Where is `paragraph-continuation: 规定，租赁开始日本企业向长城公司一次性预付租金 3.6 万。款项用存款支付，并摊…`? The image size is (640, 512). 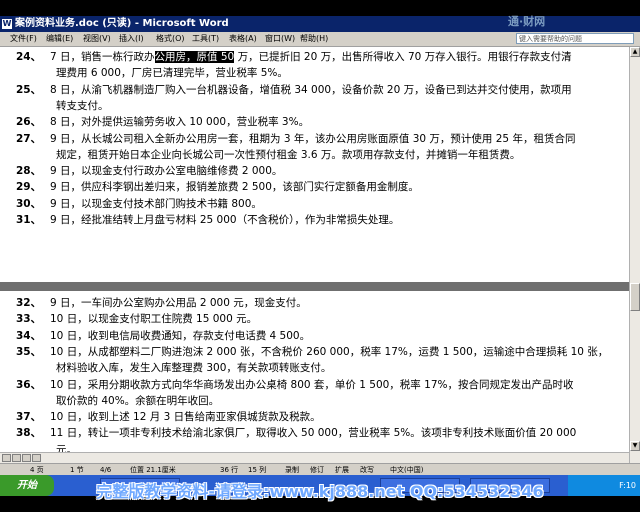 paragraph-continuation: 规定，租赁开始日本企业向长城公司一次性预付租金 3.6 万。款项用存款支付，并摊… is located at coordinates (312, 155).